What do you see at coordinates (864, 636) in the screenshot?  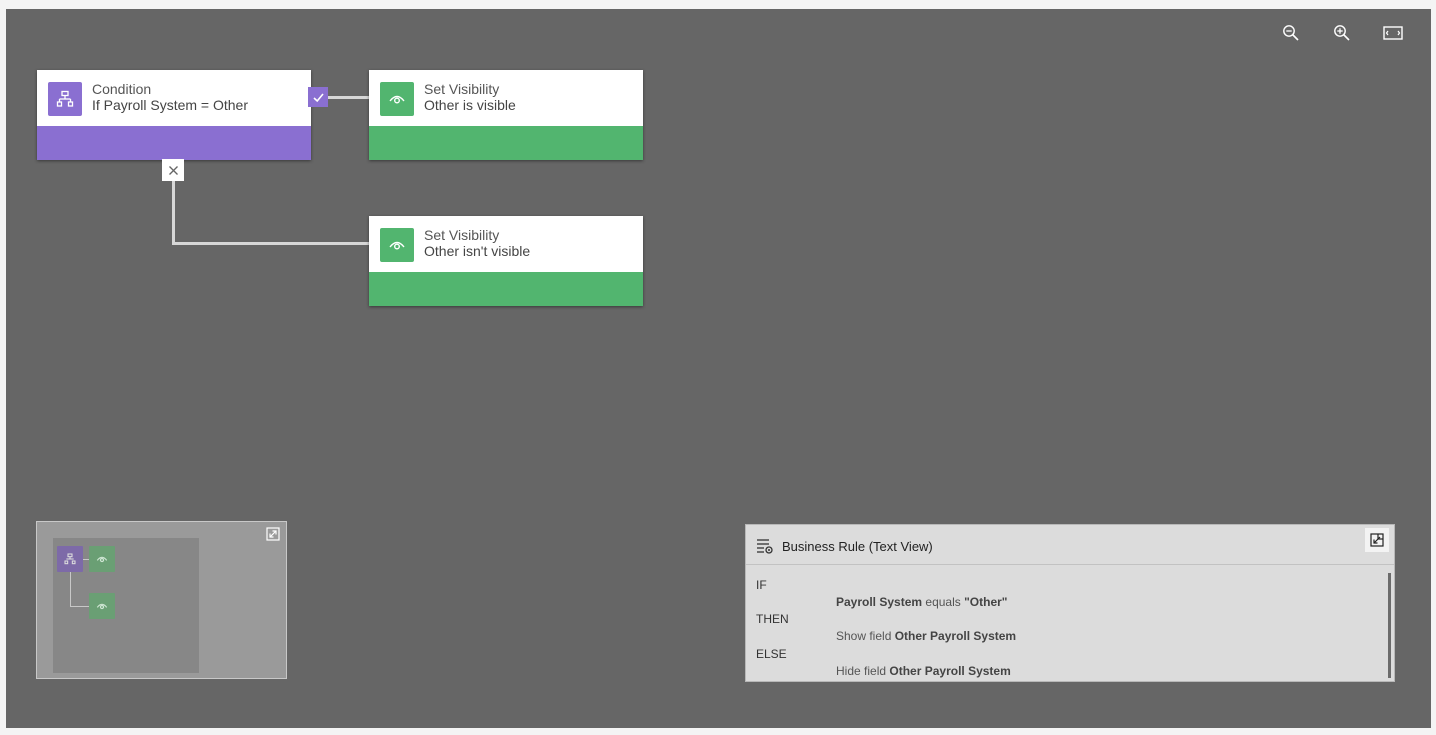 I see `then-action: Show field` at bounding box center [864, 636].